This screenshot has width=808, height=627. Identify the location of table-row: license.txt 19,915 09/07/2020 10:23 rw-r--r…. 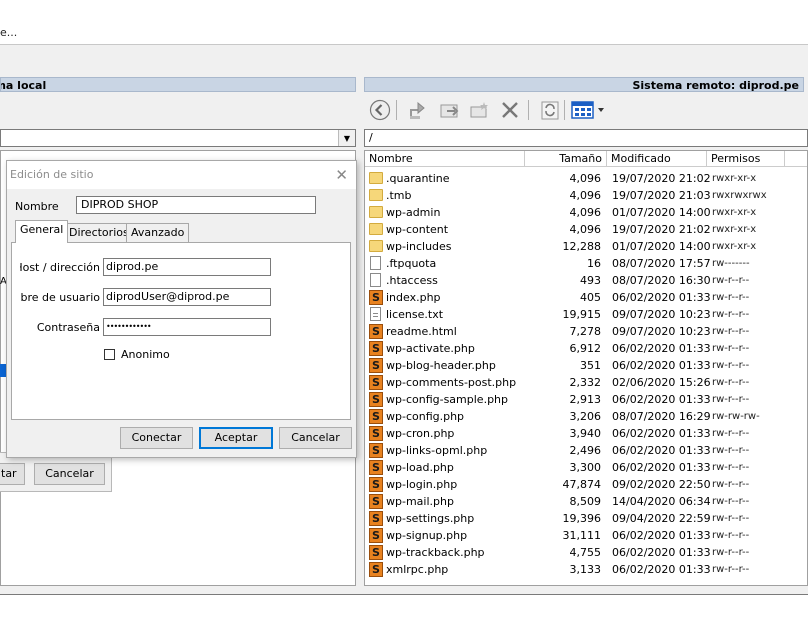
(586, 314).